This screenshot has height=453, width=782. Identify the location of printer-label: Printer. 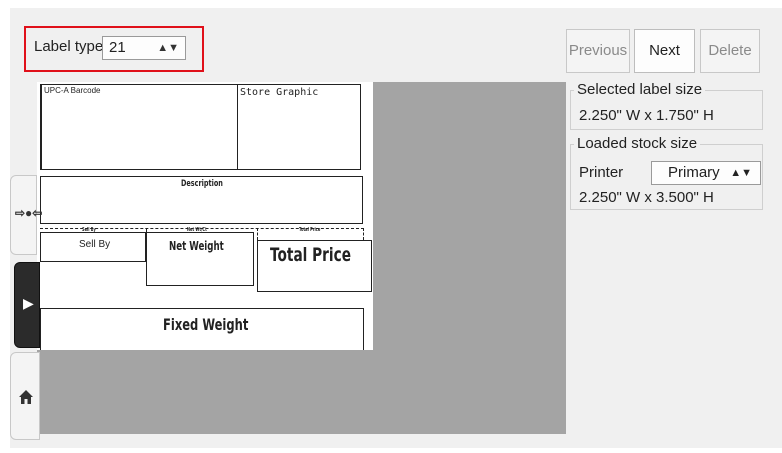
(601, 172).